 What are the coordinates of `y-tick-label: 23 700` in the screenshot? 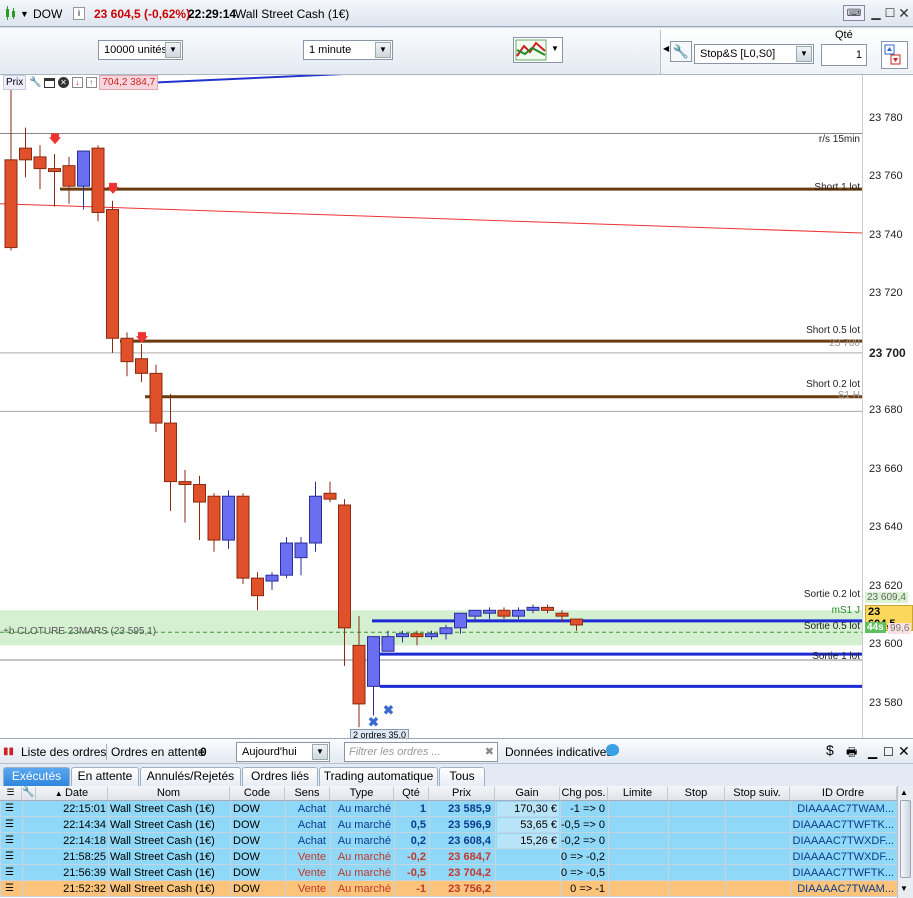 It's located at (887, 352).